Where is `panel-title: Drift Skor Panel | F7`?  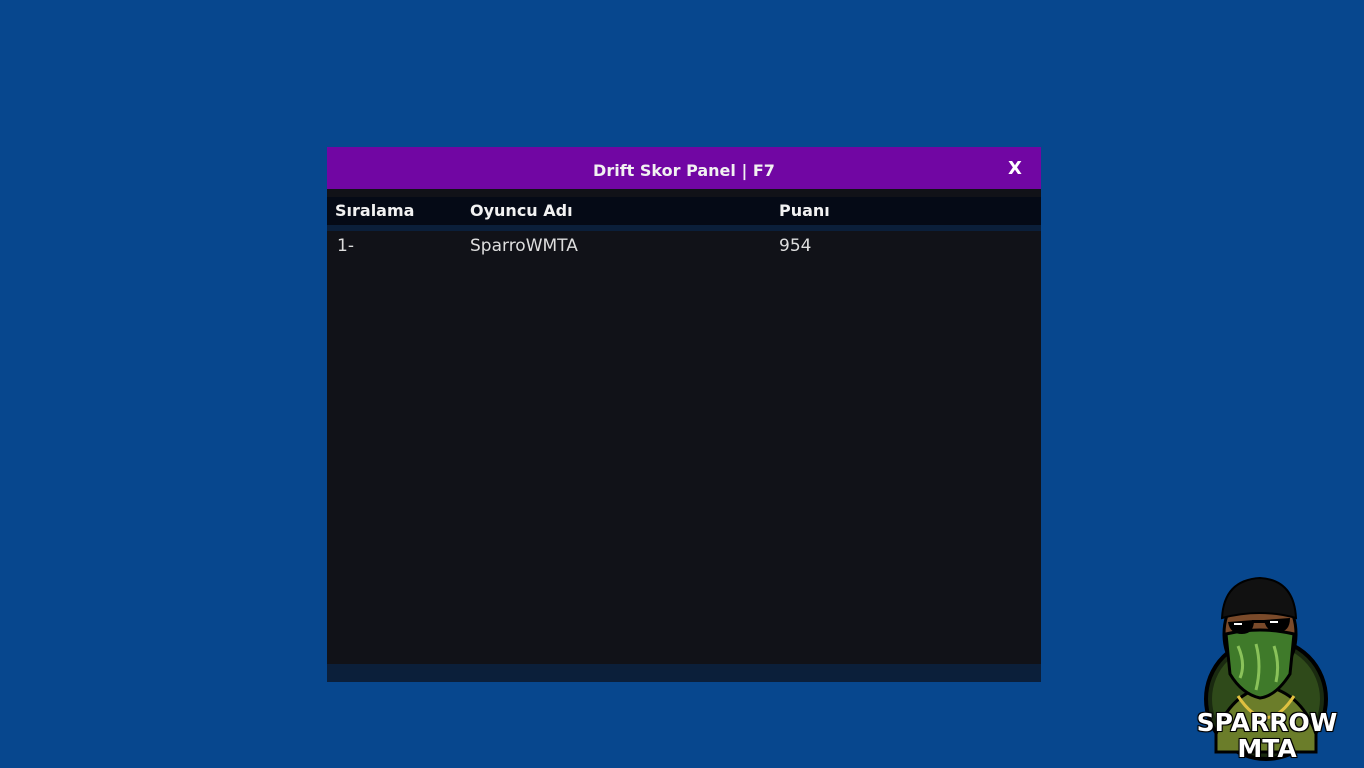 panel-title: Drift Skor Panel | F7 is located at coordinates (684, 170).